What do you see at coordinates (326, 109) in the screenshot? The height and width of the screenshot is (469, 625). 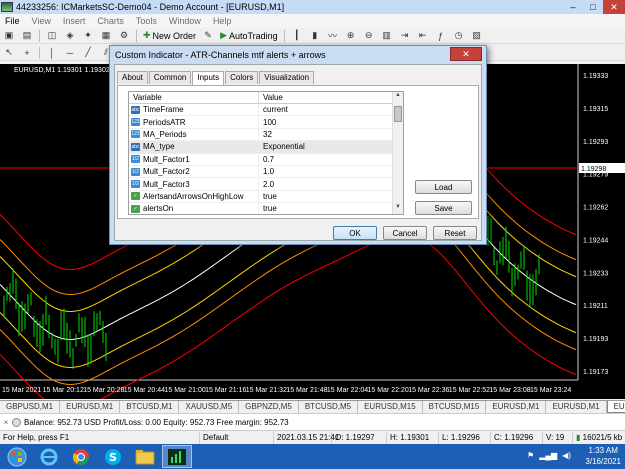 I see `input-value: current` at bounding box center [326, 109].